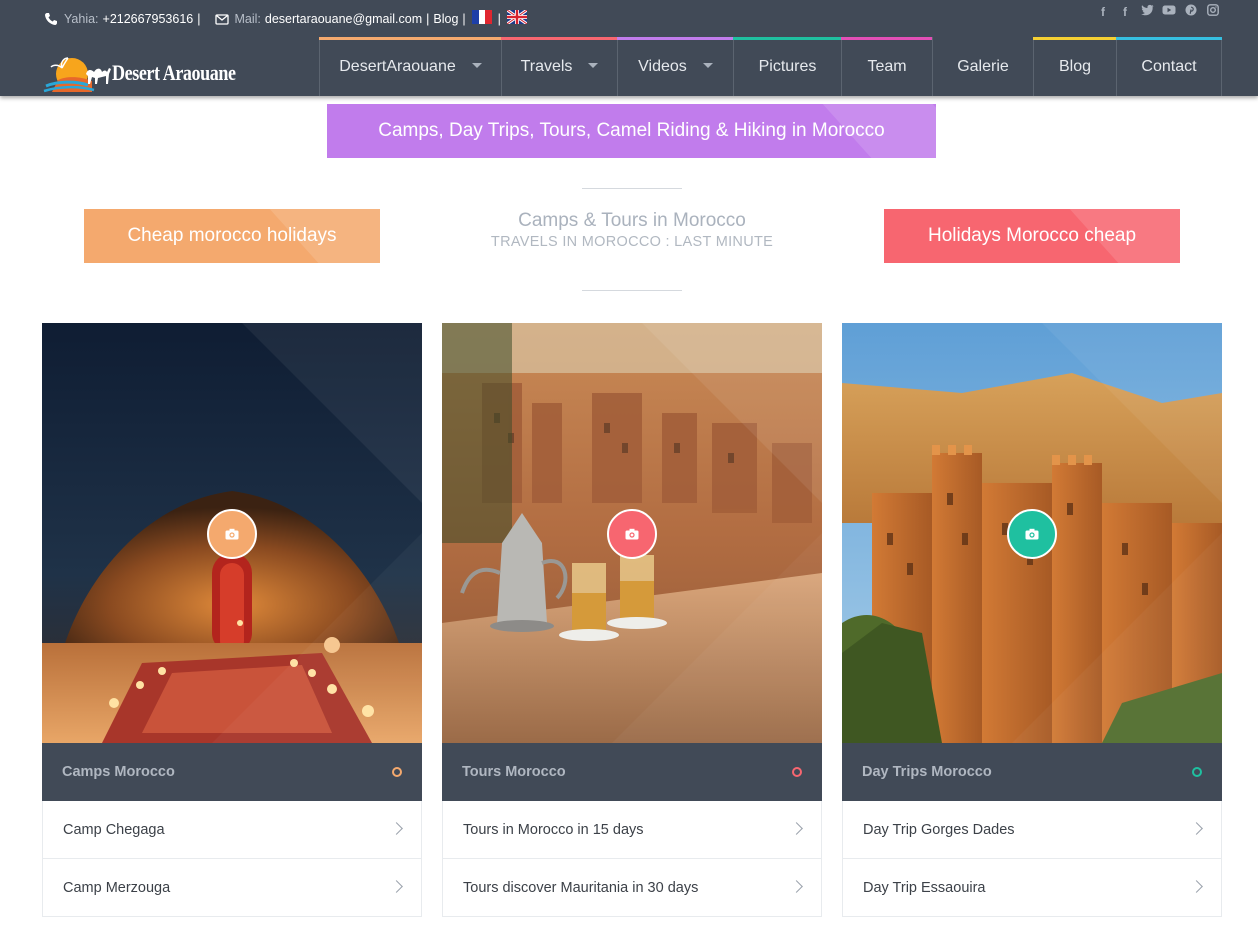 The height and width of the screenshot is (943, 1258). I want to click on nav-item-team: Team, so click(887, 66).